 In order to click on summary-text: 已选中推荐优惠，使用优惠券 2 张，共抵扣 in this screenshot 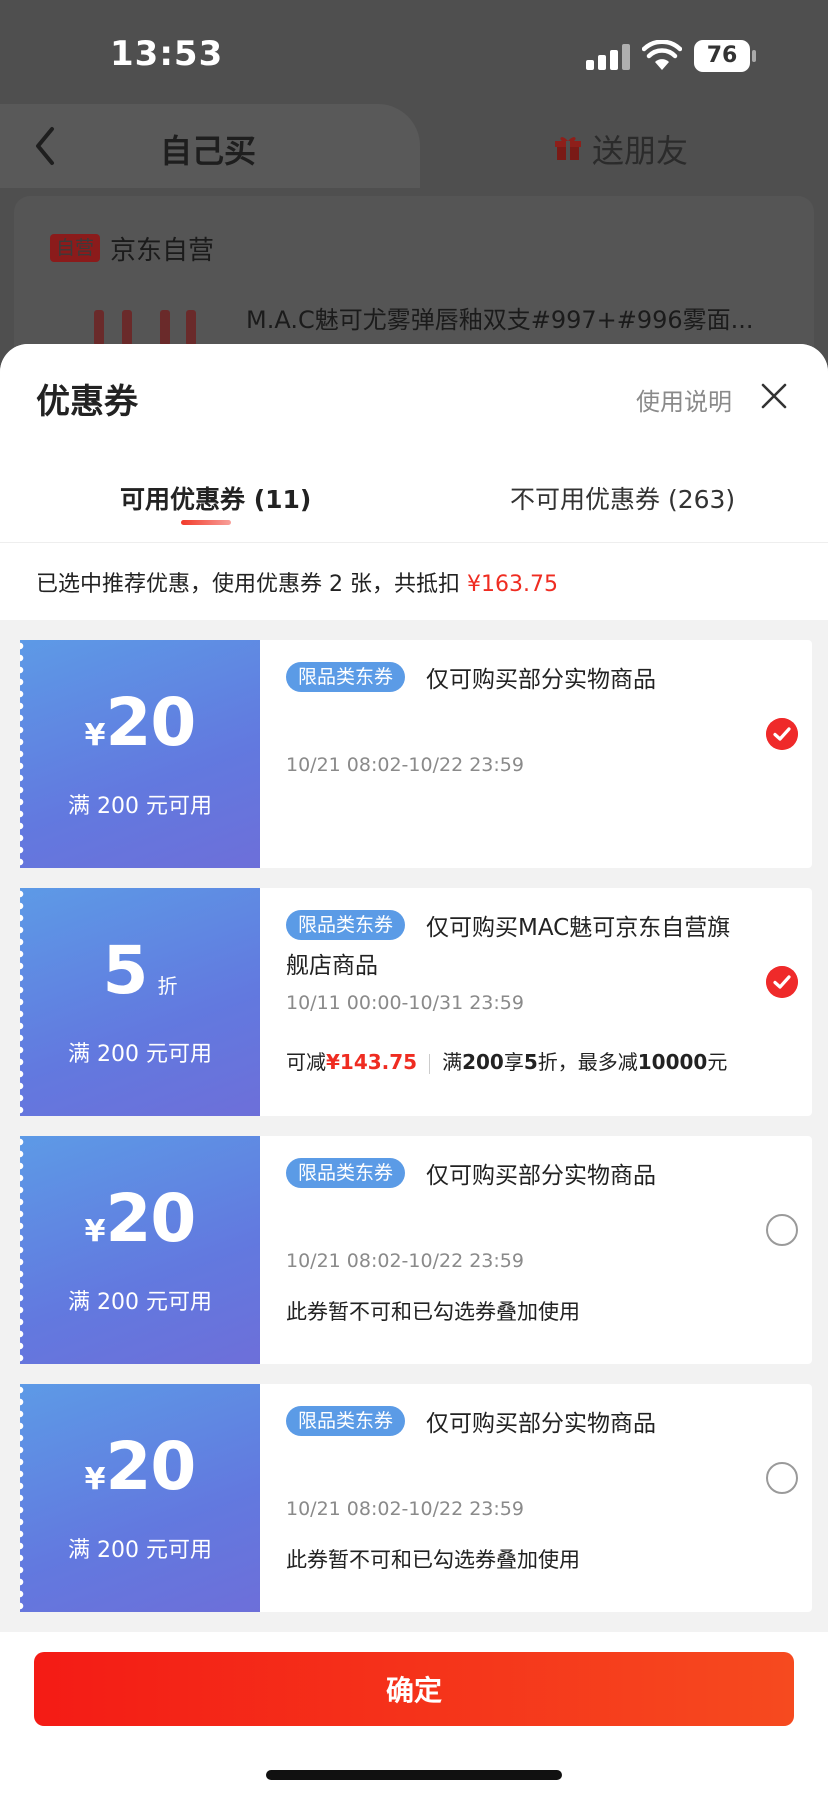, I will do `click(251, 584)`.